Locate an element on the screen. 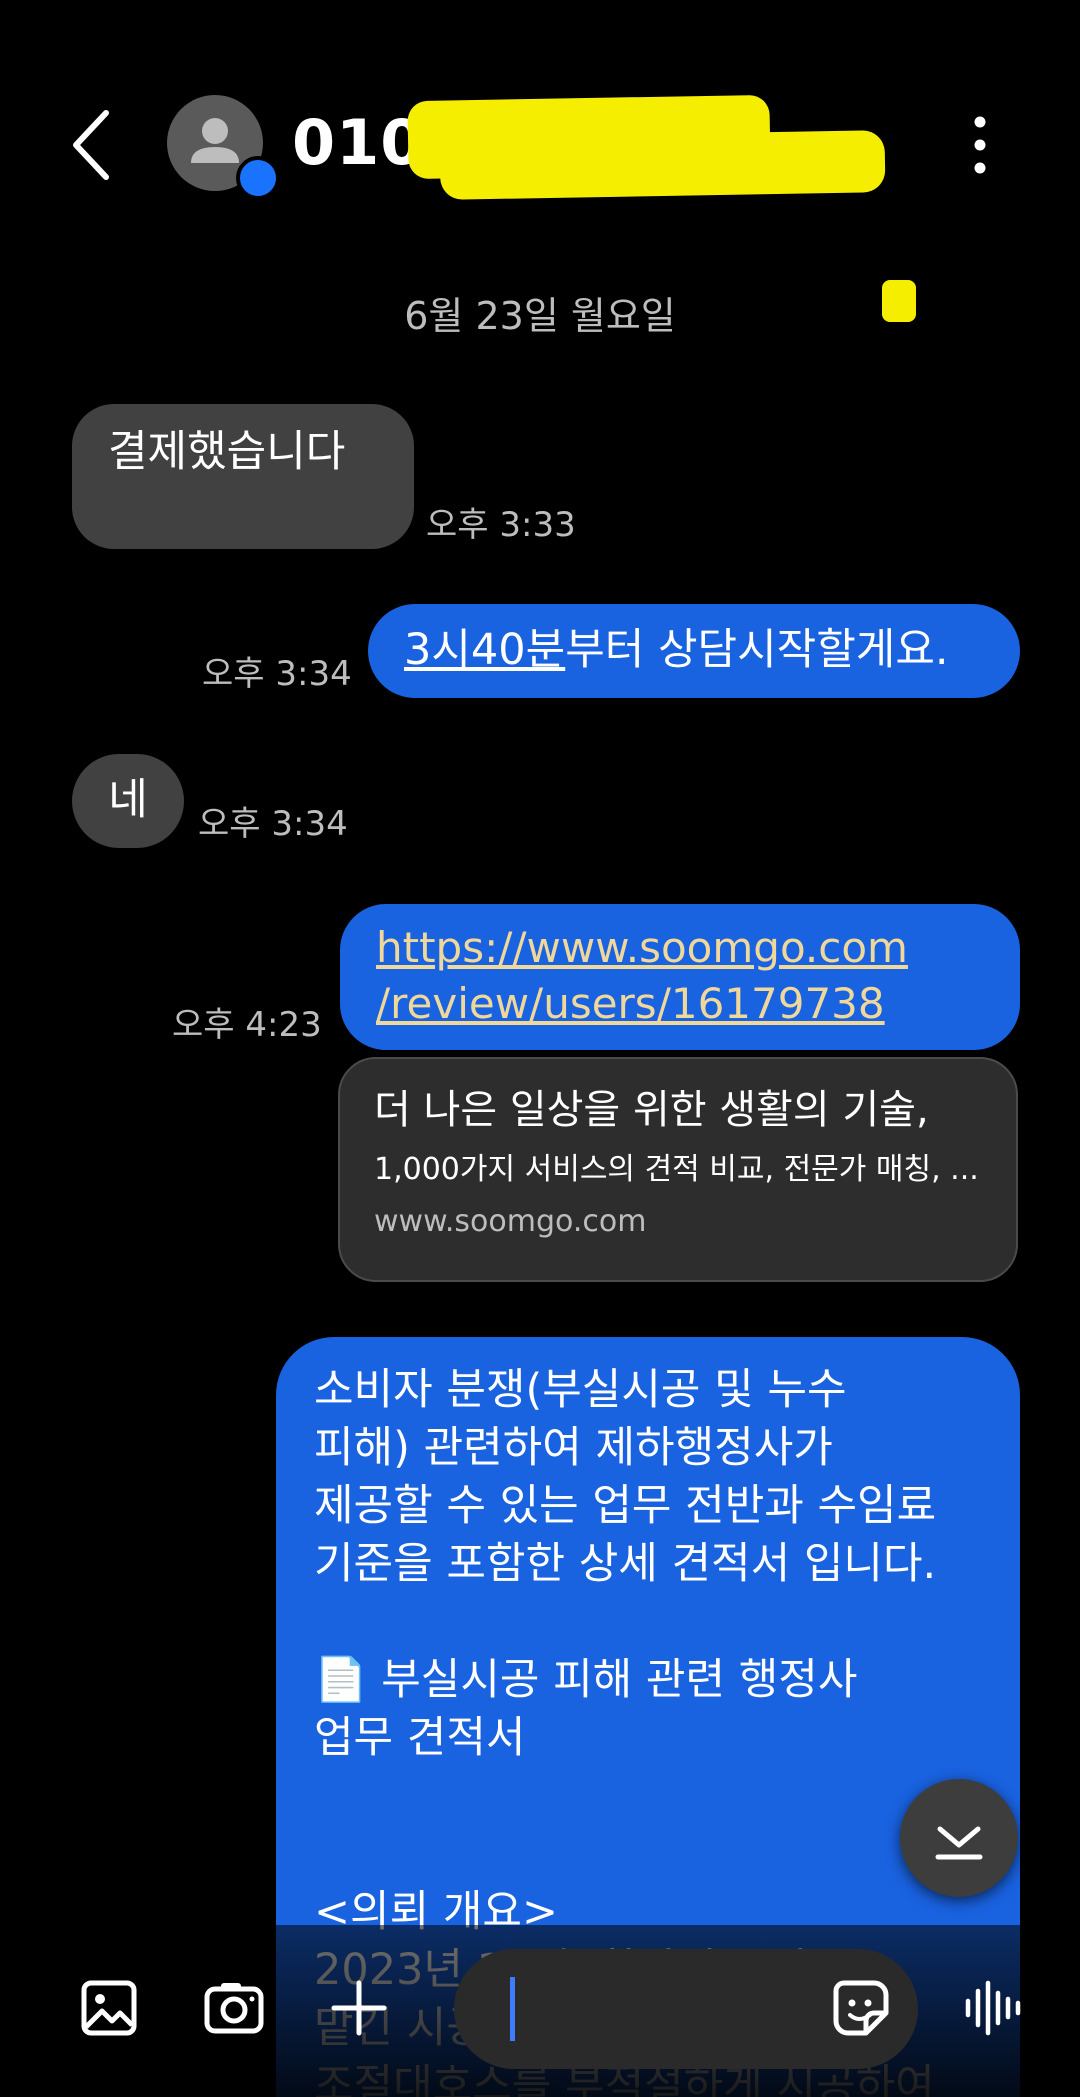 The image size is (1080, 2097). gallery-icon is located at coordinates (109, 2008).